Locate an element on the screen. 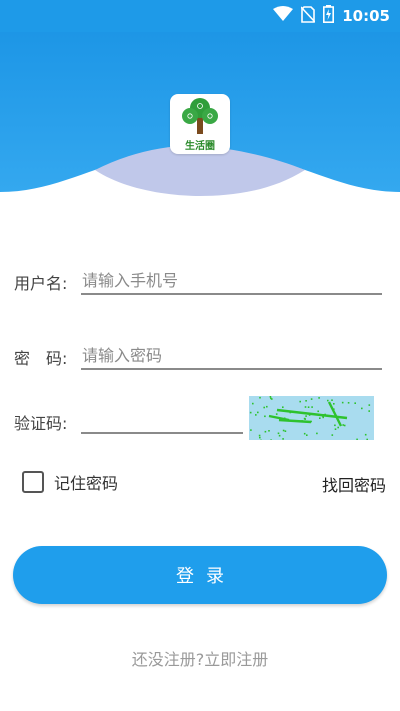 This screenshot has width=400, height=711. status-bar: 10:05 is located at coordinates (200, 16).